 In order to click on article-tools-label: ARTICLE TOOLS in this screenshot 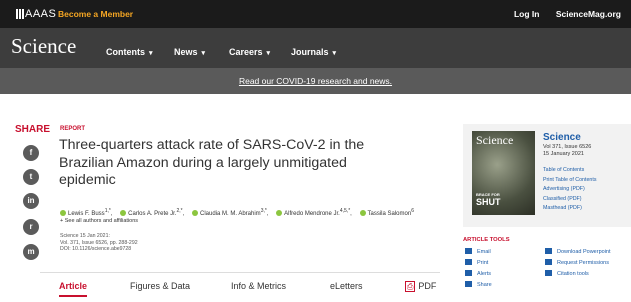, I will do `click(486, 240)`.